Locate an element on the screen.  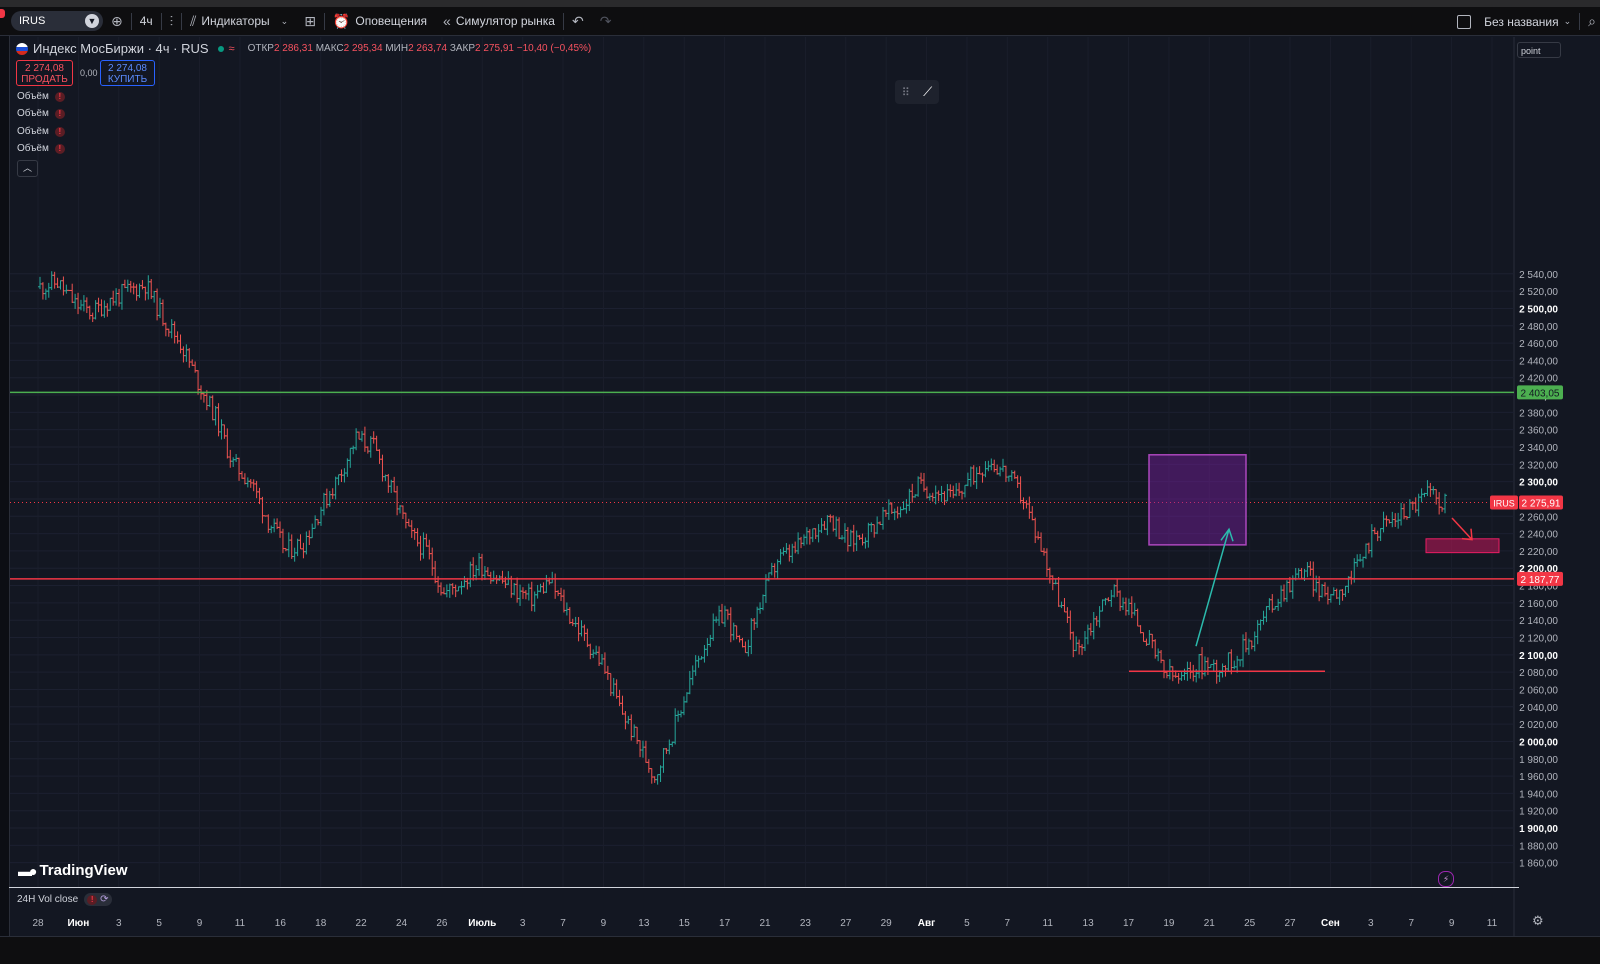
x-tick-label: Июн is located at coordinates (78, 923).